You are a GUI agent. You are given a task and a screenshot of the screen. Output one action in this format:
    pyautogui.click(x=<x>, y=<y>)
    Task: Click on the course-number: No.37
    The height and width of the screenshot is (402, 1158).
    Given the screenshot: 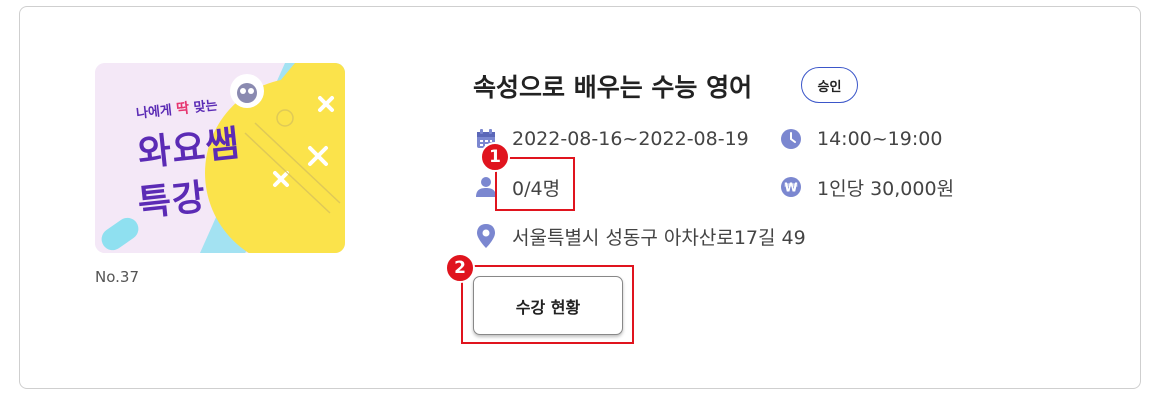 What is the action you would take?
    pyautogui.click(x=117, y=277)
    